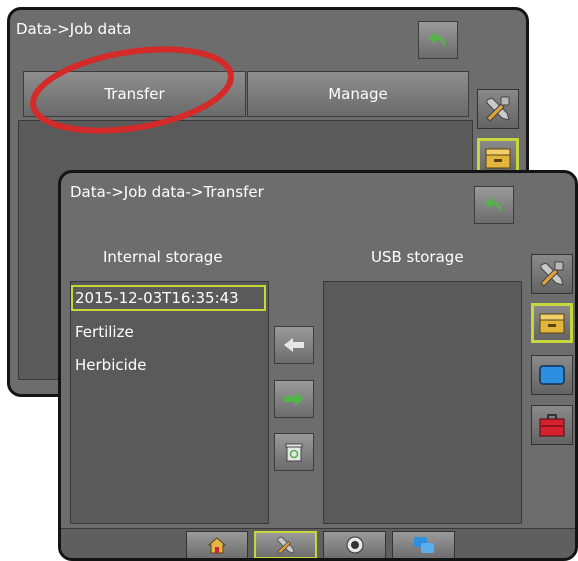 The width and height of the screenshot is (578, 561). I want to click on toolbox-button, so click(552, 425).